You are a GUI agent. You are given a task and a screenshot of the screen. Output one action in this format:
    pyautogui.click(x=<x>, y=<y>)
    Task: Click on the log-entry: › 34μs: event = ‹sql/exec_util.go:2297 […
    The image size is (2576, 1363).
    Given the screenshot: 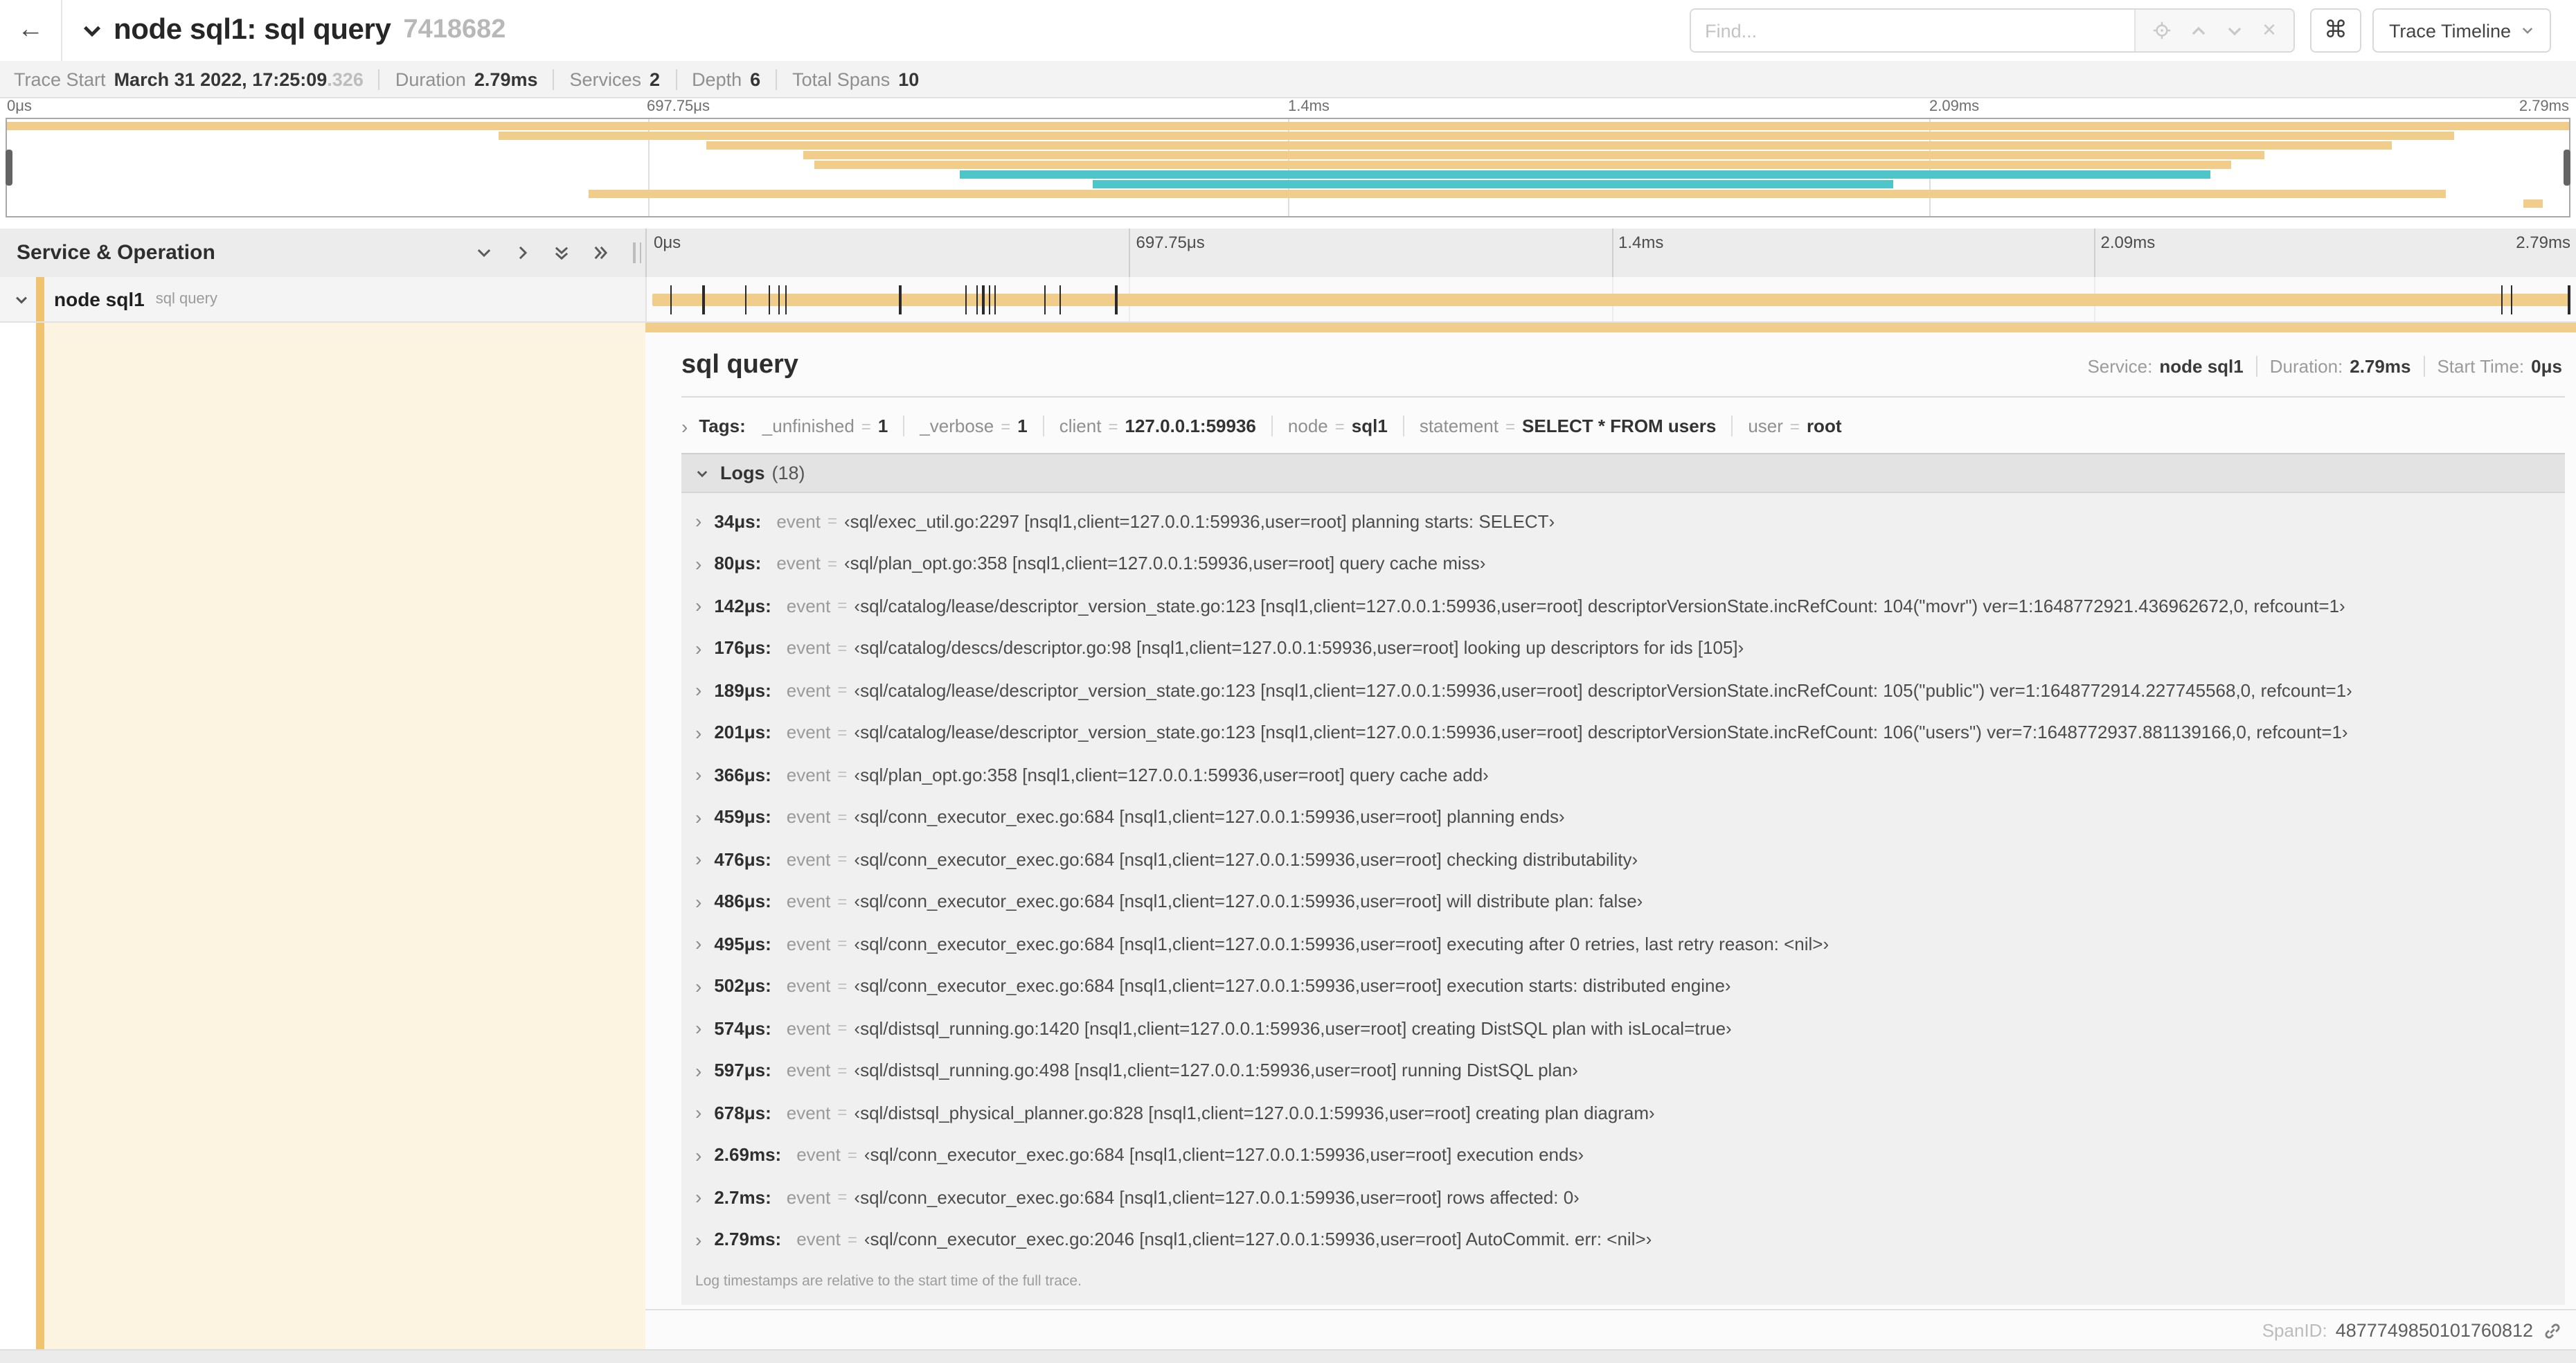 What is the action you would take?
    pyautogui.click(x=1623, y=521)
    